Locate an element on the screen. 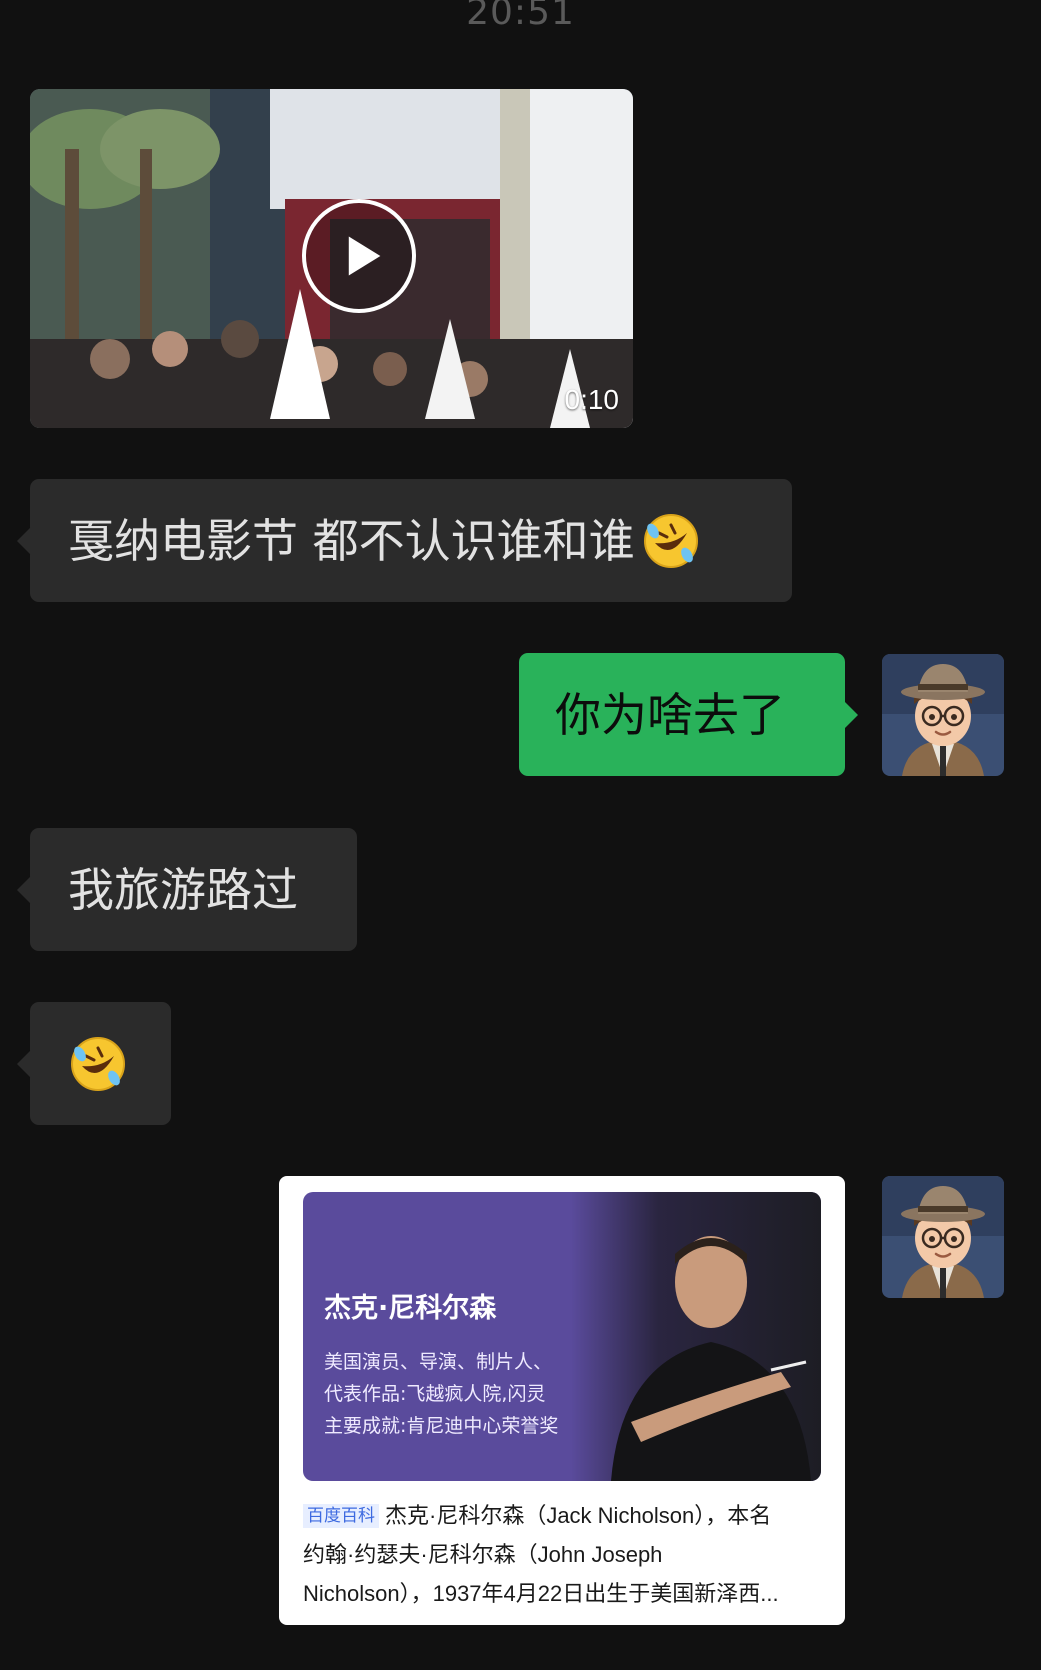 The image size is (1041, 1670). portrait-image is located at coordinates (696, 1336).